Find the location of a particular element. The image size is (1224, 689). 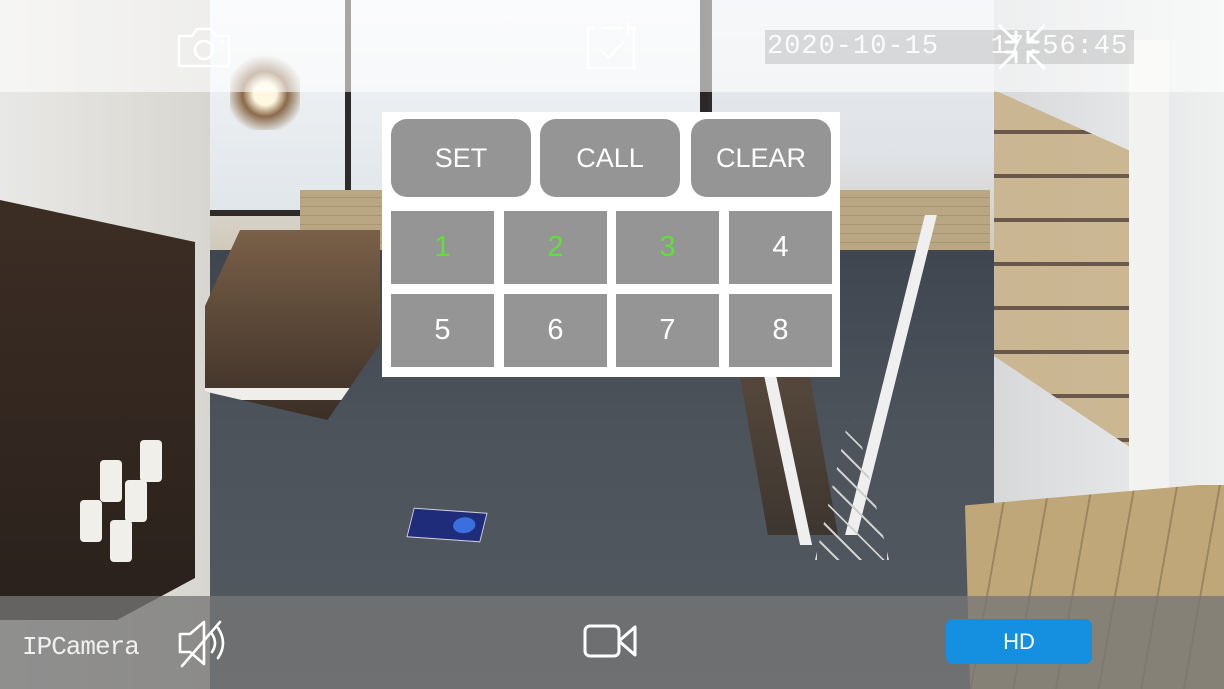

preset-button: 2 is located at coordinates (555, 247).